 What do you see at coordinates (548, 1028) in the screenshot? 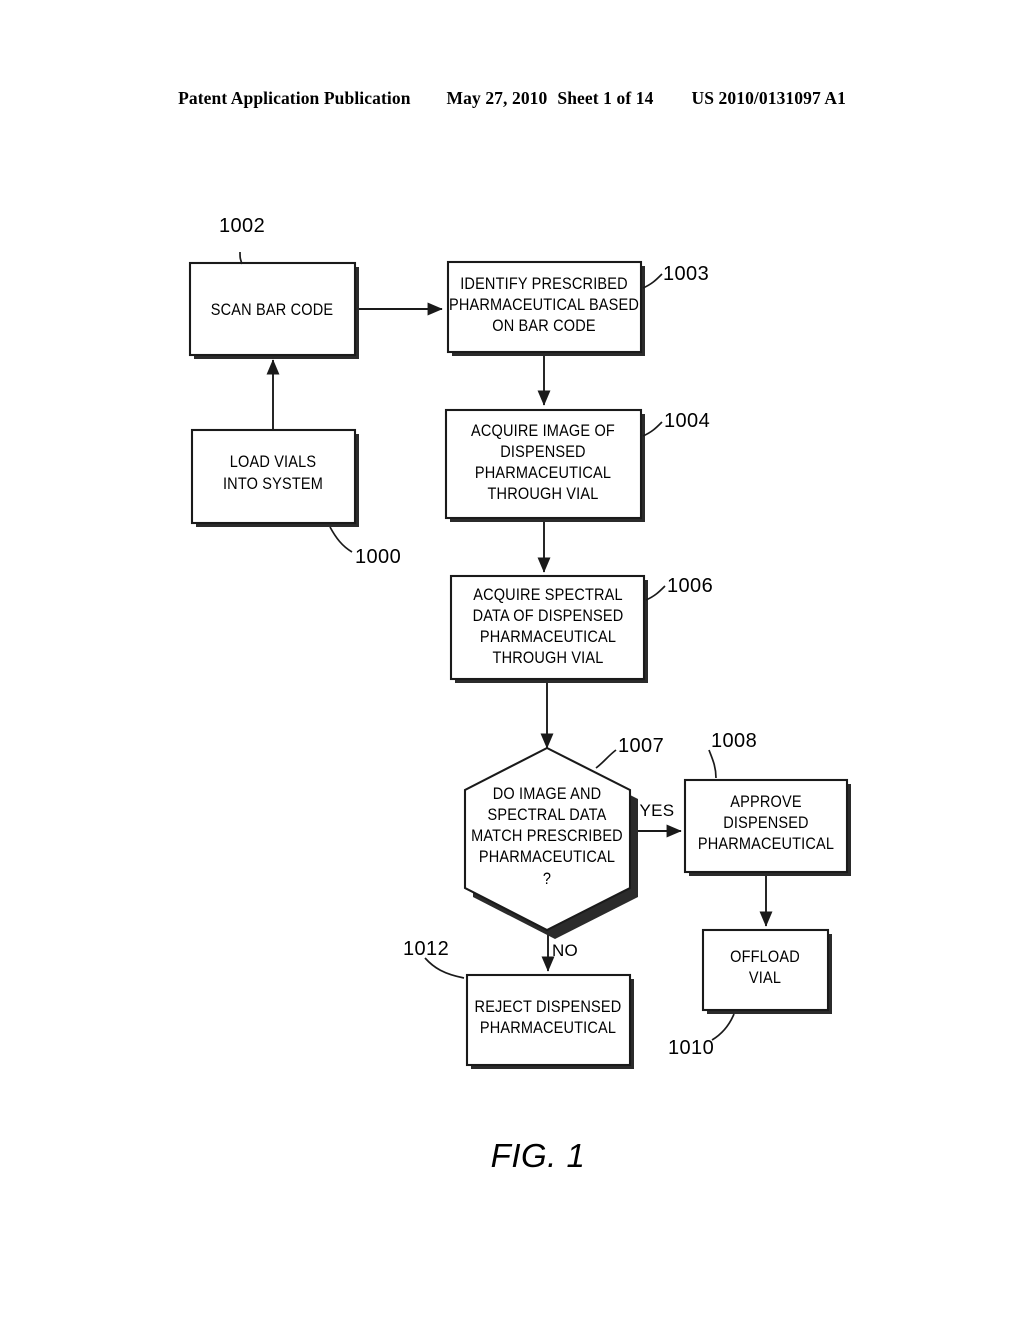
I see `node-reject-dispensed-line-1: PHARMACEUTICAL` at bounding box center [548, 1028].